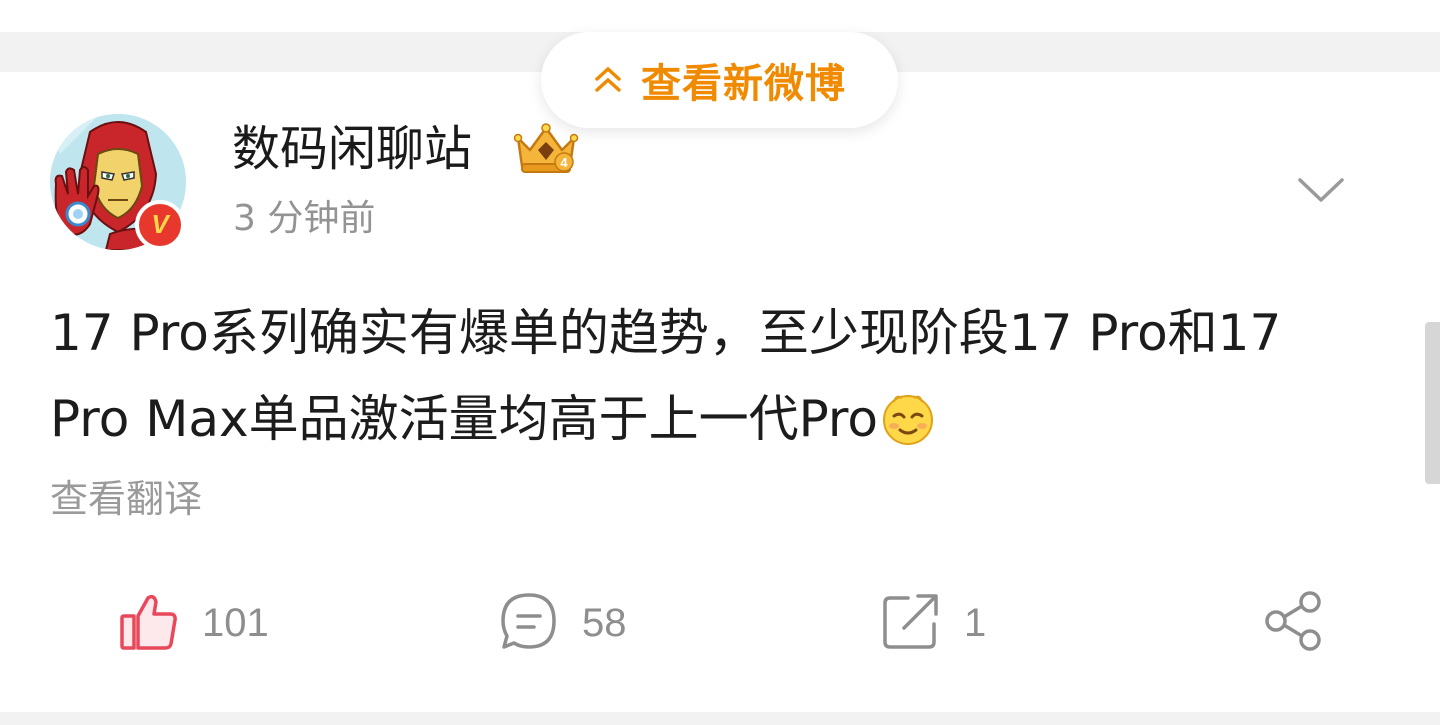  What do you see at coordinates (529, 623) in the screenshot?
I see `comment-icon` at bounding box center [529, 623].